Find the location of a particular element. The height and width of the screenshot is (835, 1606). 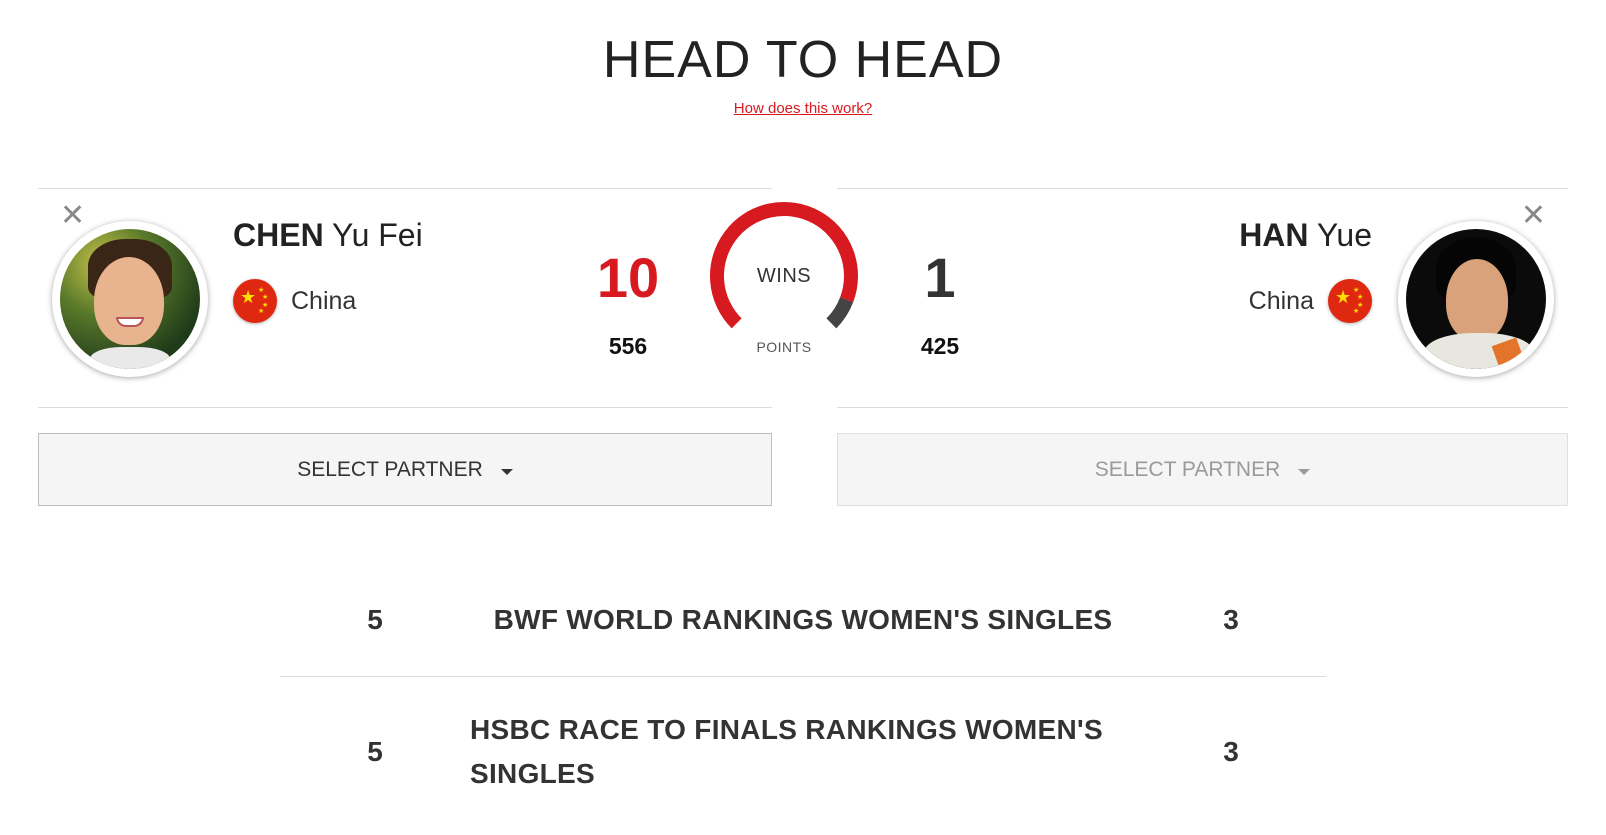

player-left-wins: 10 is located at coordinates (628, 277).